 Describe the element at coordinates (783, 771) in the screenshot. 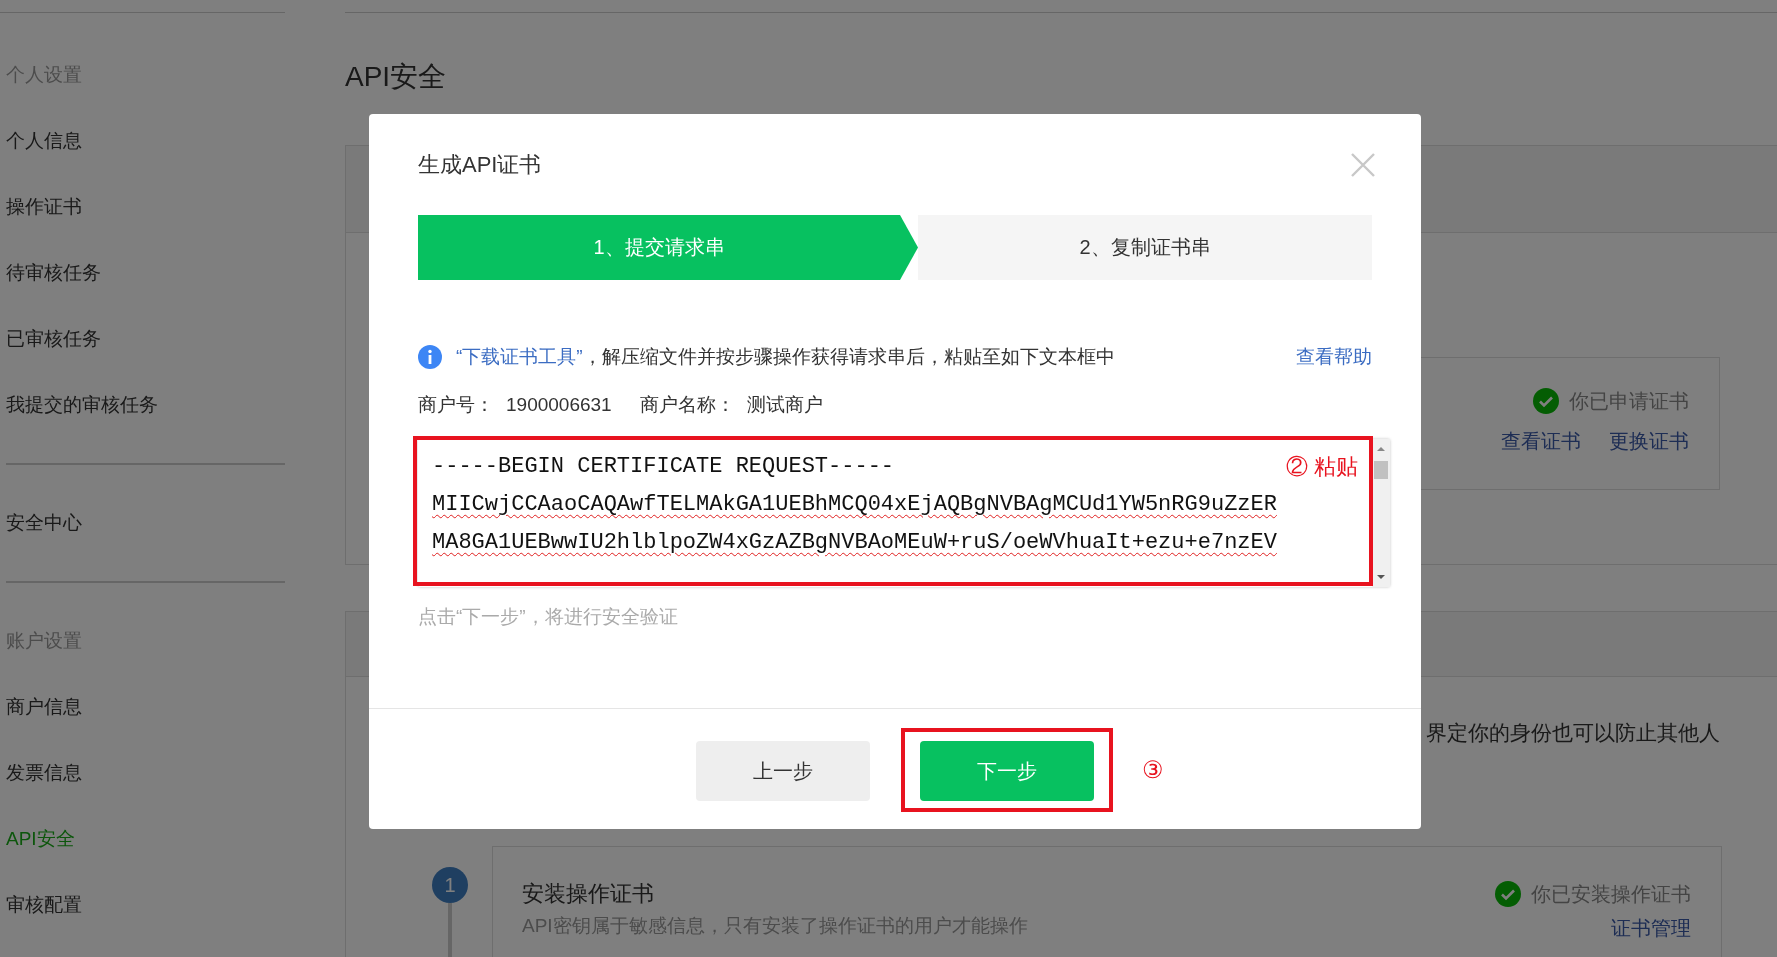

I see `previous-button: 上一步` at that location.